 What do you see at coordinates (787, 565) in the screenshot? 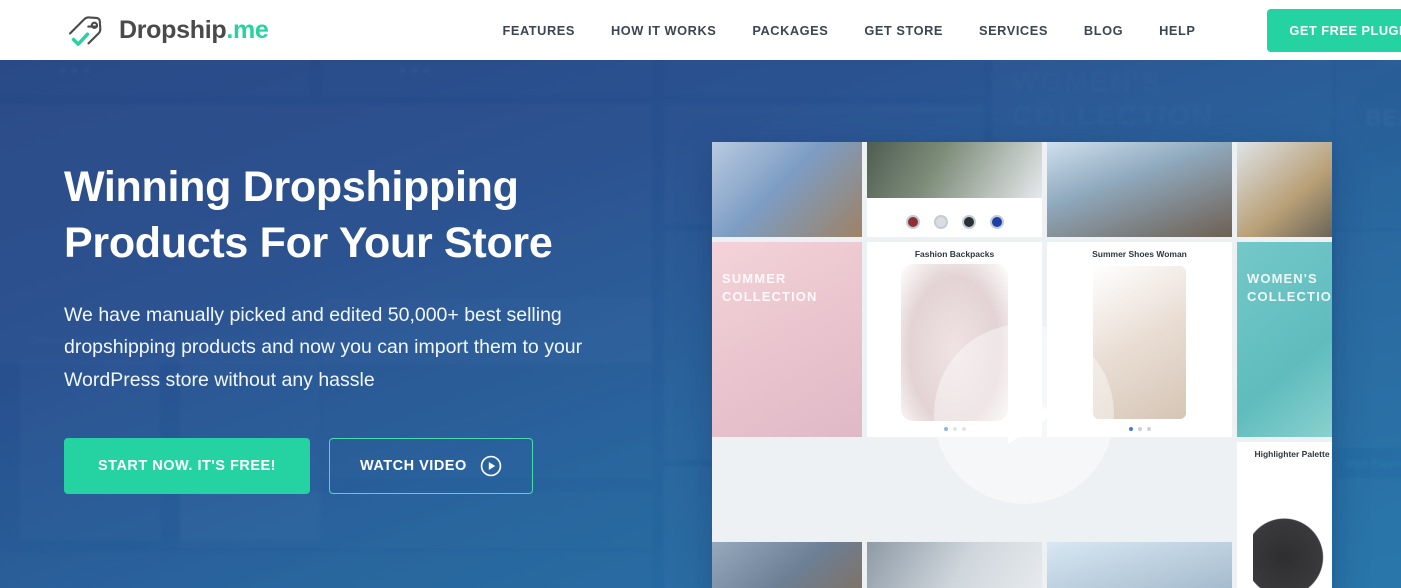
I see `grid-tile-leather-goods` at bounding box center [787, 565].